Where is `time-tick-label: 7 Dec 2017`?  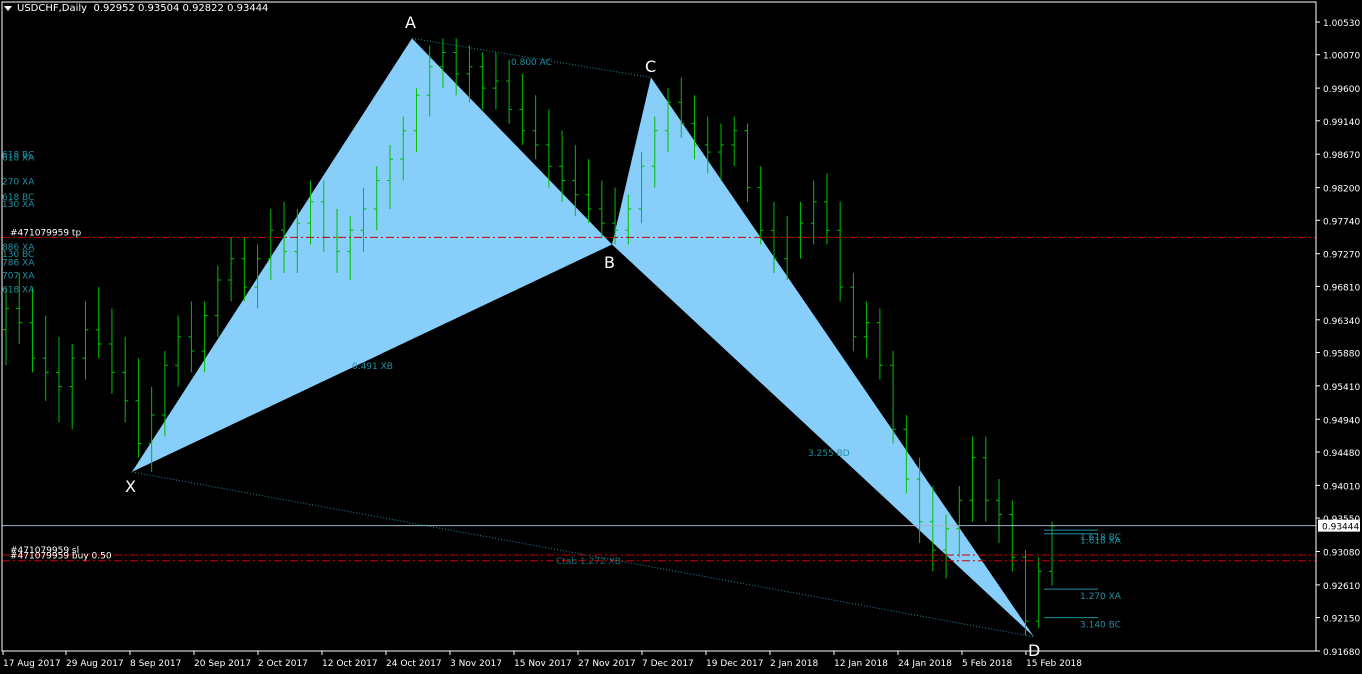
time-tick-label: 7 Dec 2017 is located at coordinates (668, 664).